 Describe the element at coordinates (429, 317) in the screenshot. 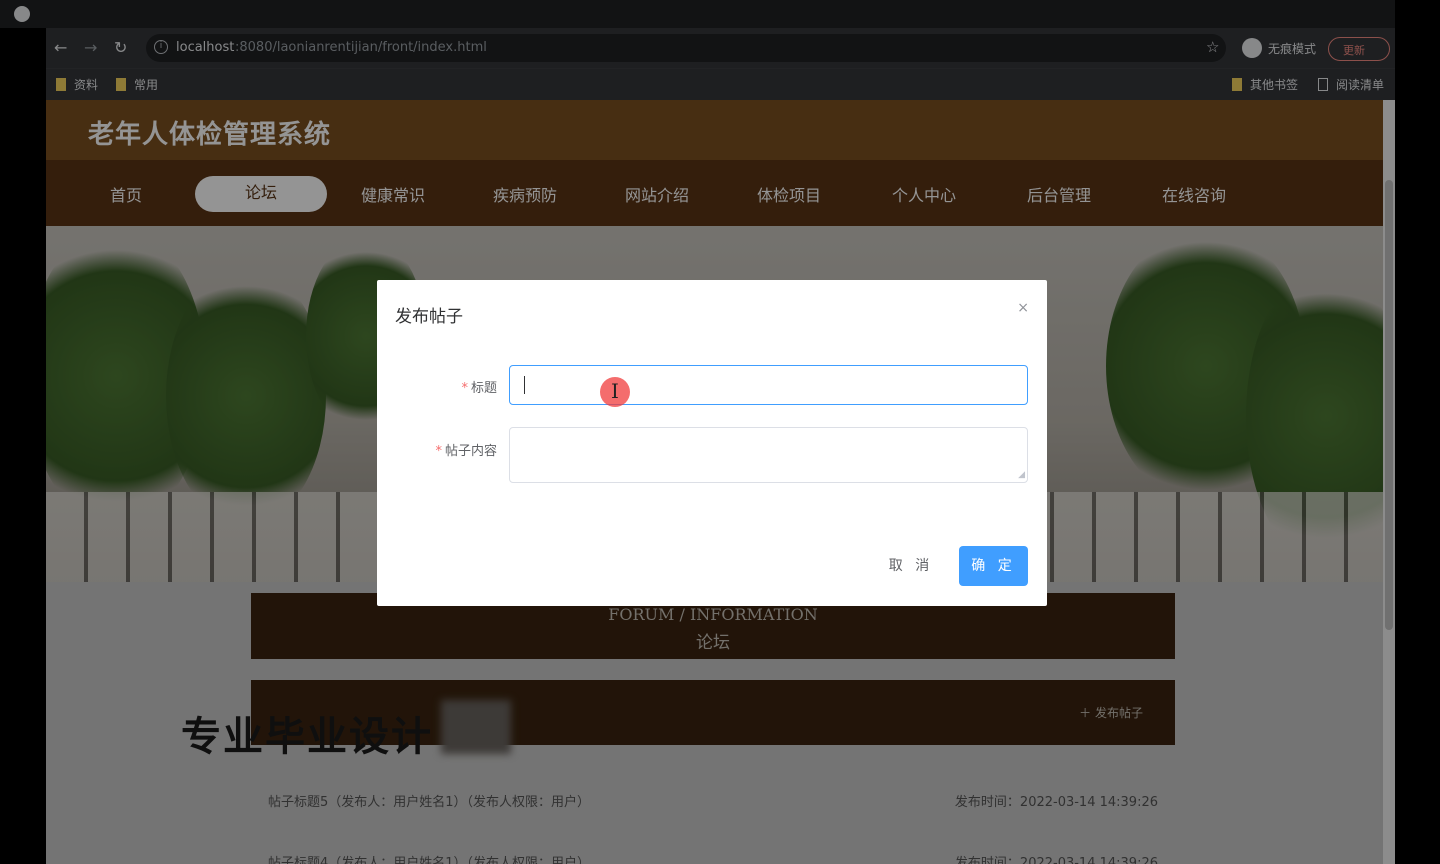

I see `dialog-title: 发布帖子` at that location.